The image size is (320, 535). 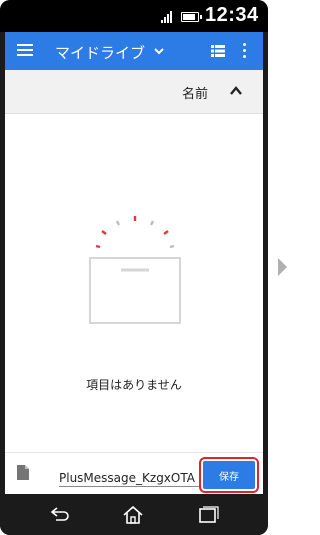 I want to click on save-bar: 保存, so click(x=134, y=473).